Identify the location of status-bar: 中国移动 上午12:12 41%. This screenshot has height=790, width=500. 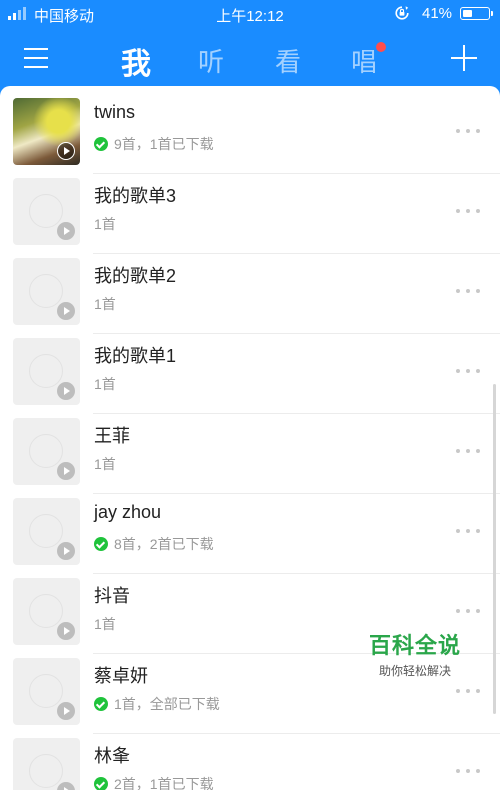
(250, 14).